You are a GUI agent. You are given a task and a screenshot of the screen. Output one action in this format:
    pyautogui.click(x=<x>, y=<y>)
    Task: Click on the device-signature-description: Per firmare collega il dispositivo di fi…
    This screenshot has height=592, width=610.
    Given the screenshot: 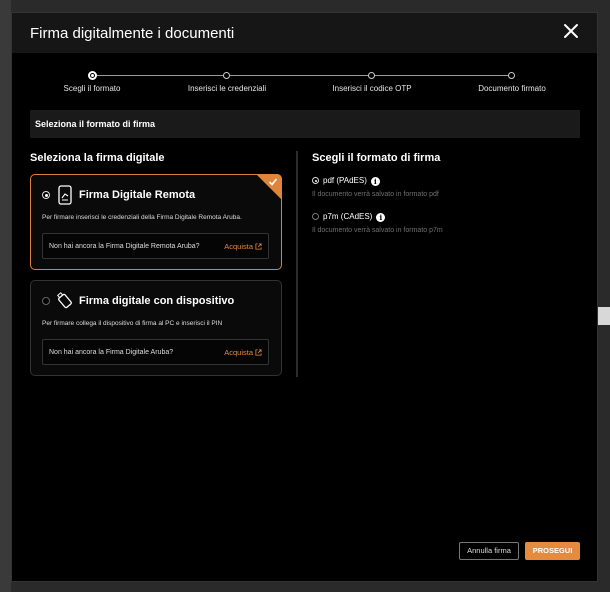 What is the action you would take?
    pyautogui.click(x=132, y=323)
    